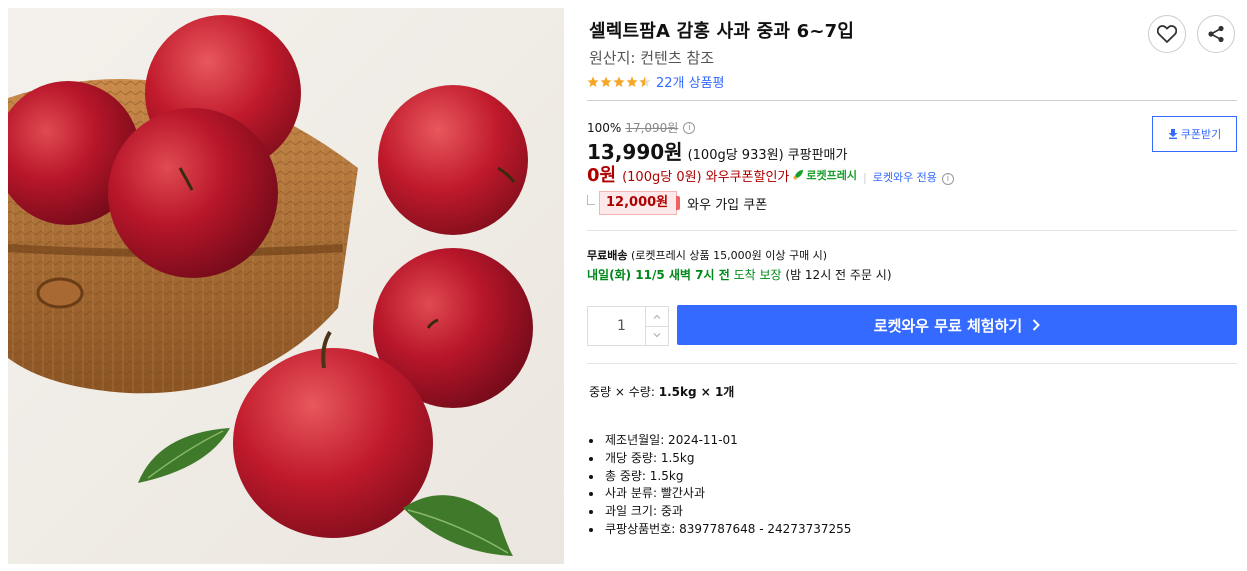 The width and height of the screenshot is (1247, 571). I want to click on coupon-download-label: 쿠폰받기, so click(1201, 134).